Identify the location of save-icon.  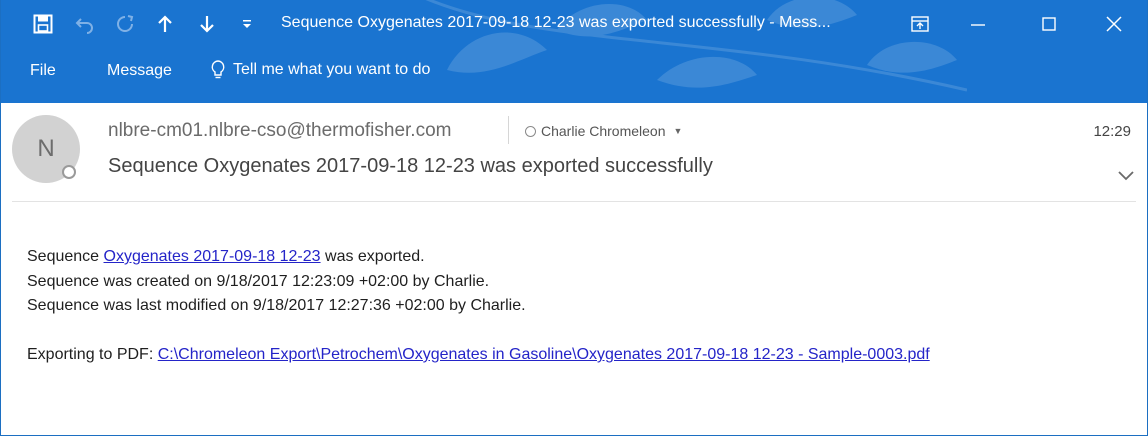
(43, 24).